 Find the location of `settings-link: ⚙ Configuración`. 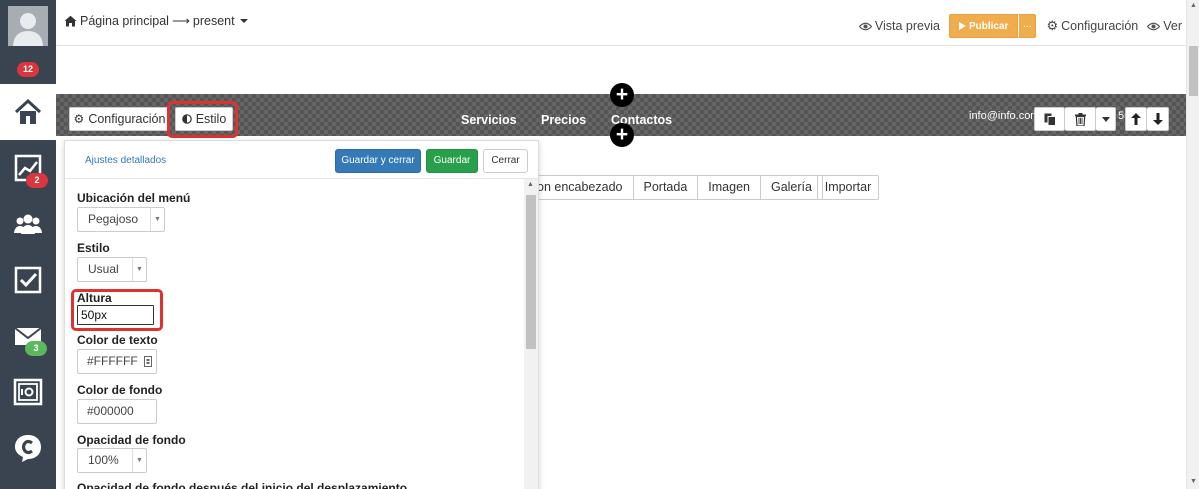

settings-link: ⚙ Configuración is located at coordinates (1092, 26).